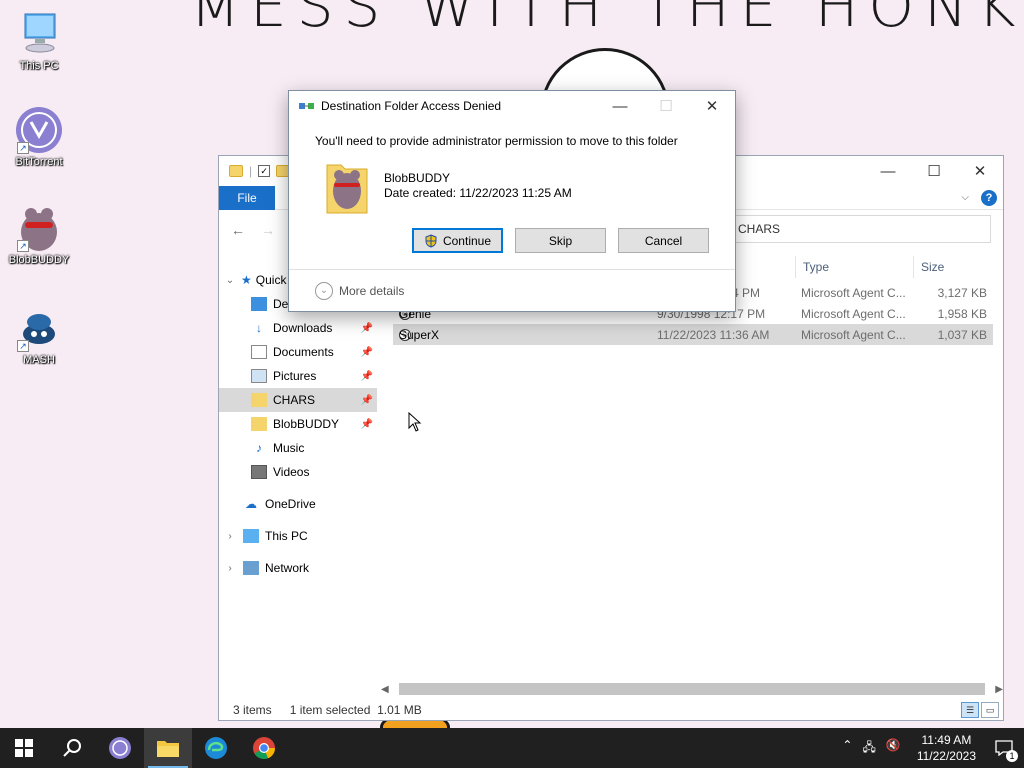  Describe the element at coordinates (888, 171) in the screenshot. I see `minimize-button: —` at that location.